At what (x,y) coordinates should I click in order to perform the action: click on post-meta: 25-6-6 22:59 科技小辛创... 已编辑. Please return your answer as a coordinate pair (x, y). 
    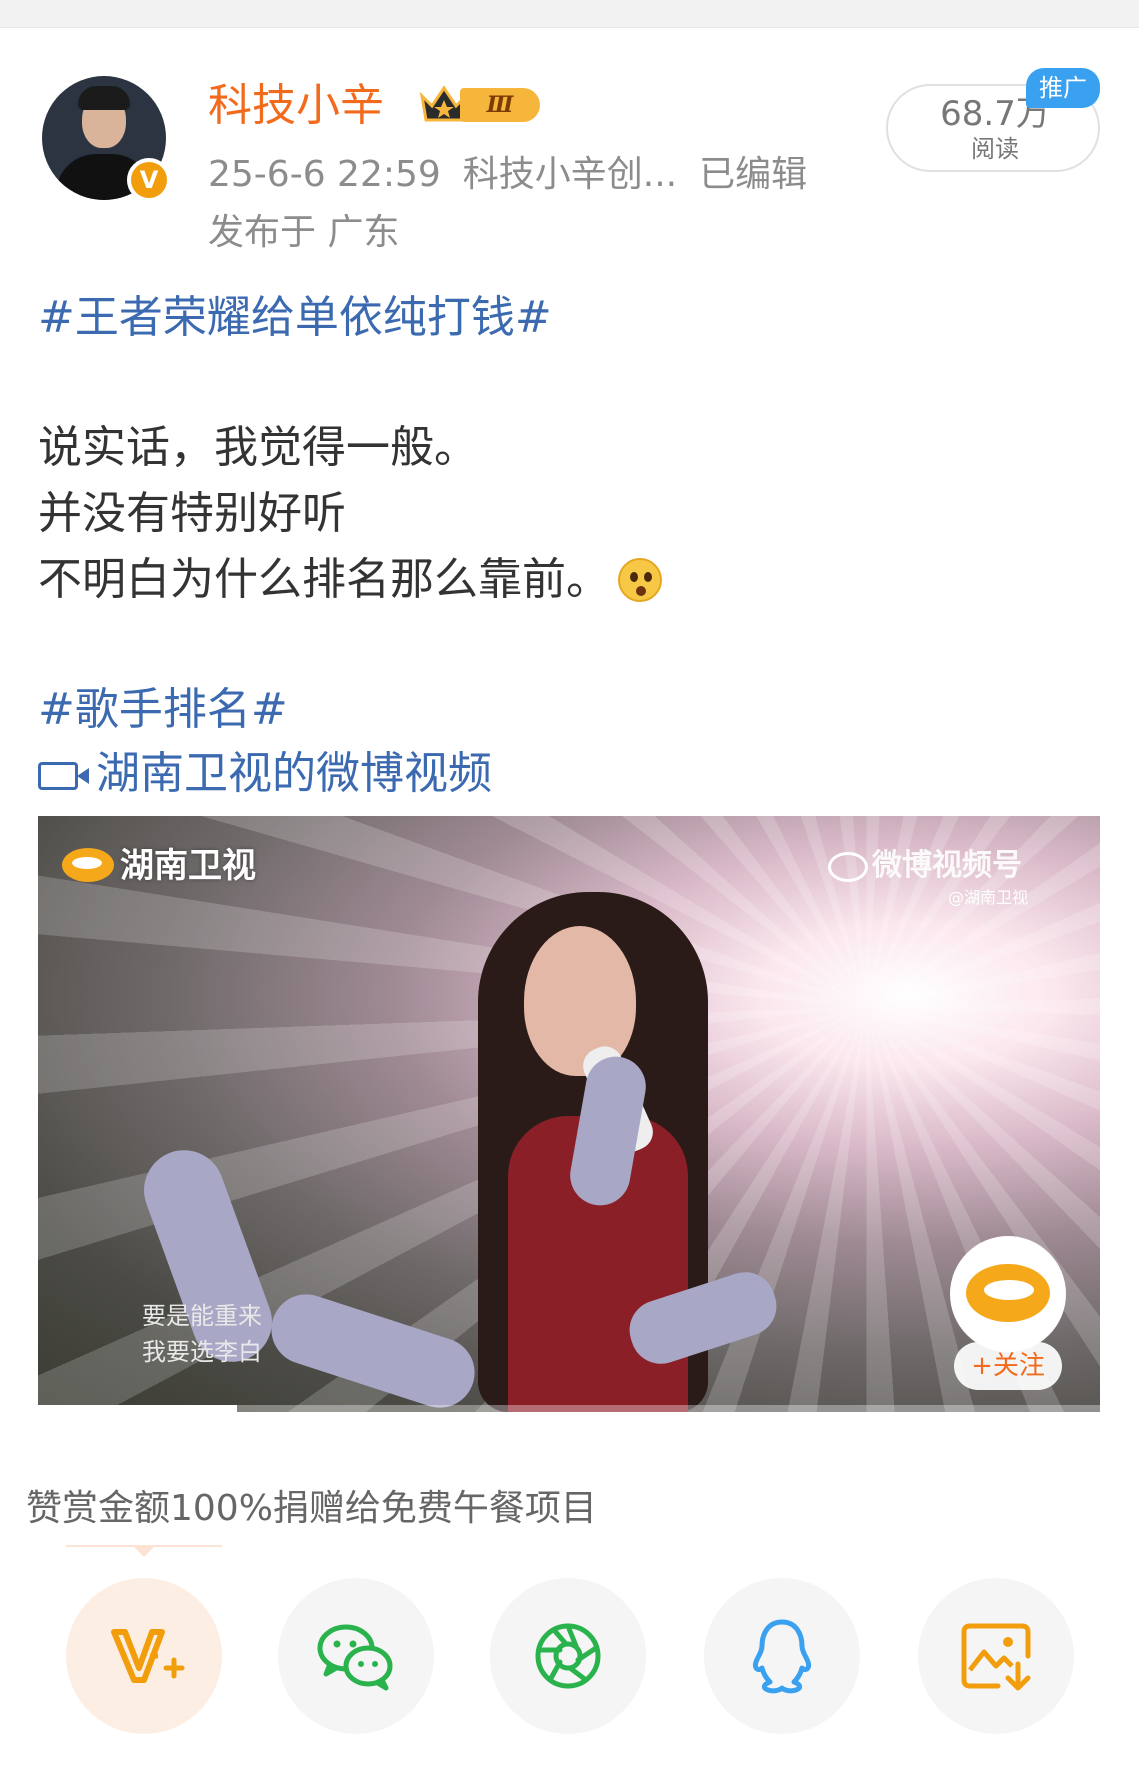
    Looking at the image, I should click on (518, 175).